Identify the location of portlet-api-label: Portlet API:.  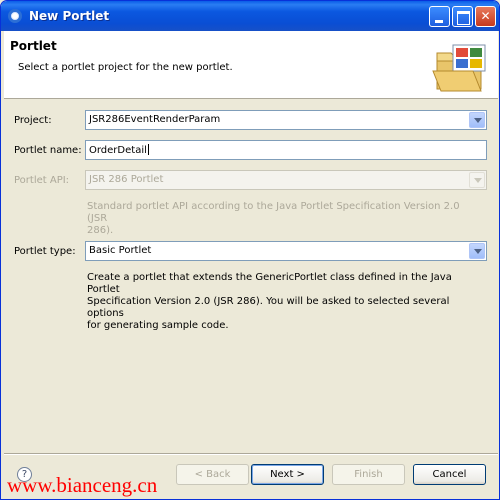
(42, 180).